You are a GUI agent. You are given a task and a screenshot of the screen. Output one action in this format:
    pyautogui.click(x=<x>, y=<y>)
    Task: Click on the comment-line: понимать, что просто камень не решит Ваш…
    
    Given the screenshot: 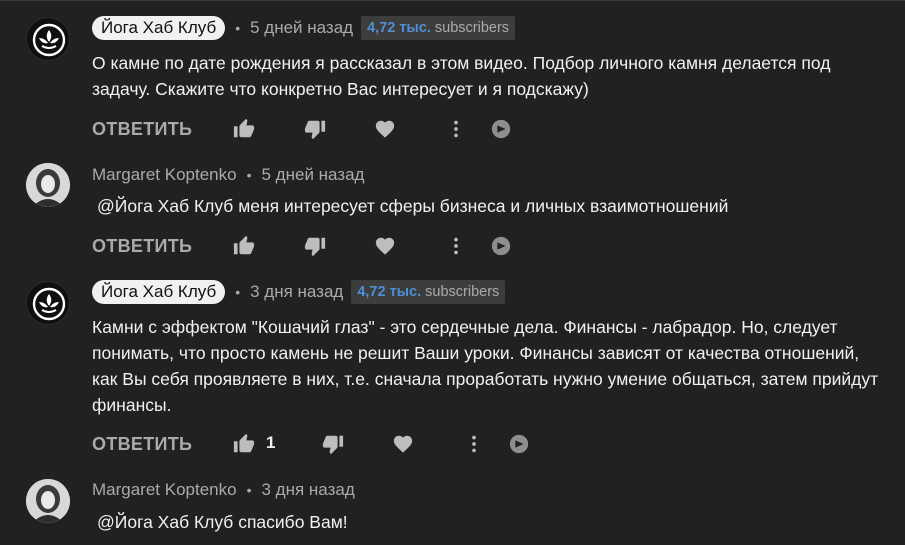 What is the action you would take?
    pyautogui.click(x=476, y=353)
    